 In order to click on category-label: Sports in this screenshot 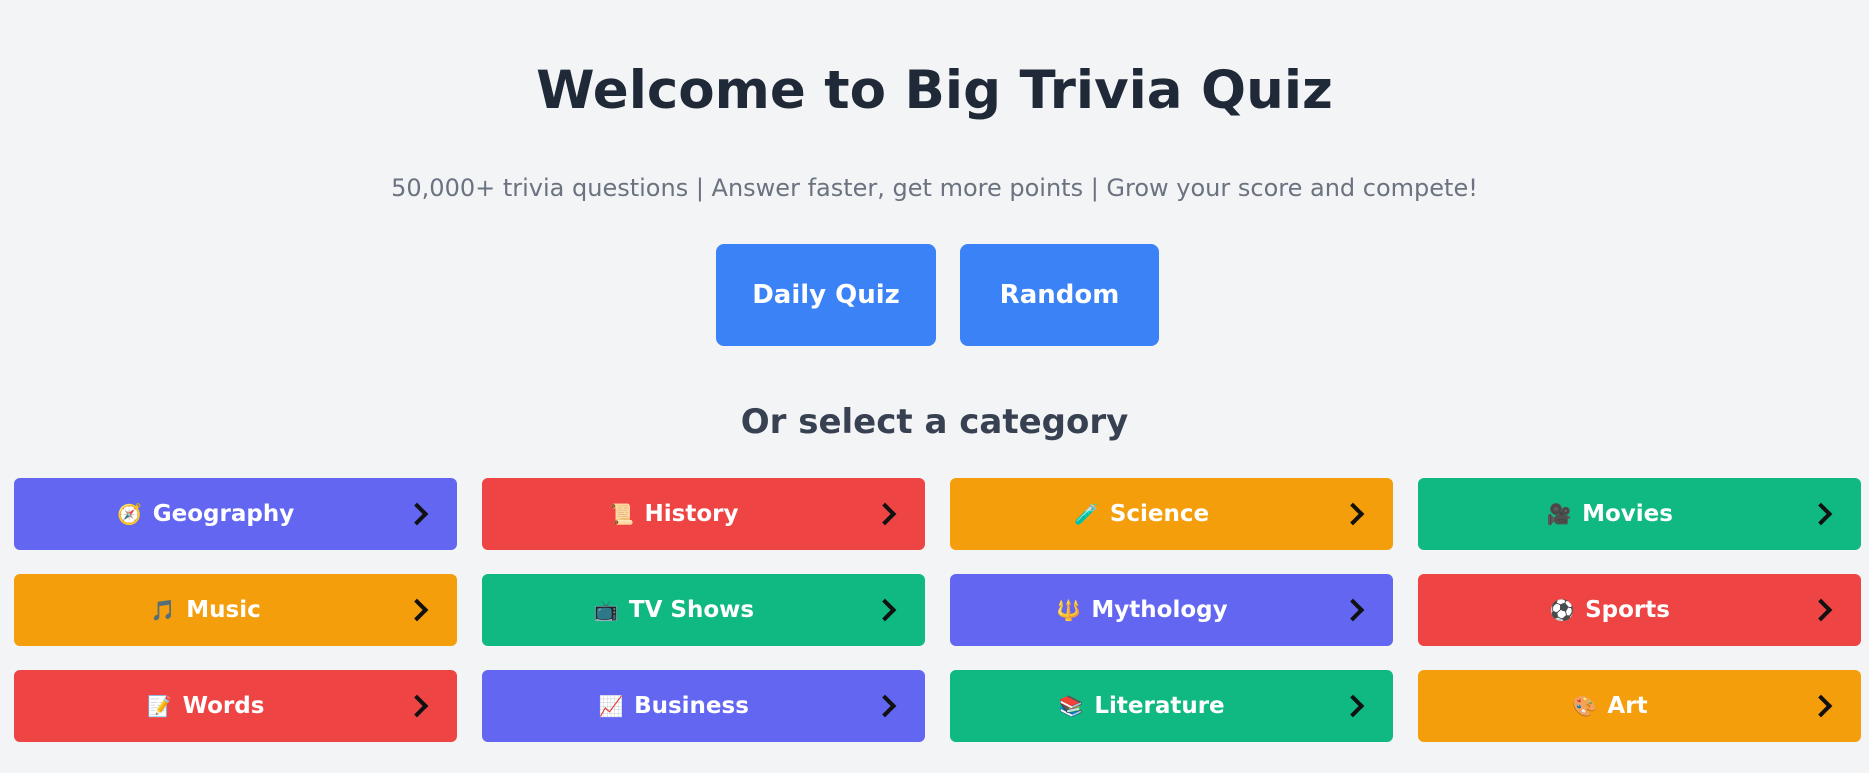, I will do `click(1627, 610)`.